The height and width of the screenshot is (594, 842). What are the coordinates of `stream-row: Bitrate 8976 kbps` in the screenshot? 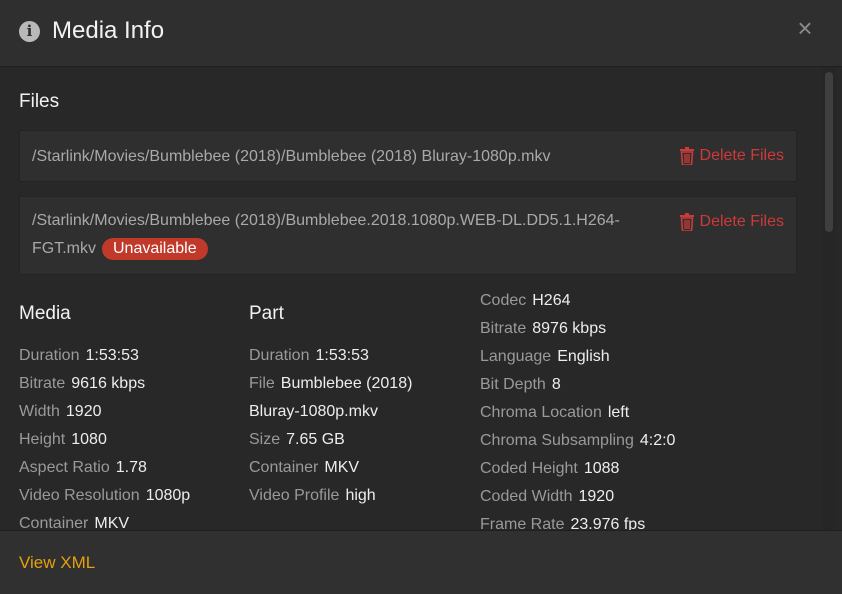 It's located at (543, 328).